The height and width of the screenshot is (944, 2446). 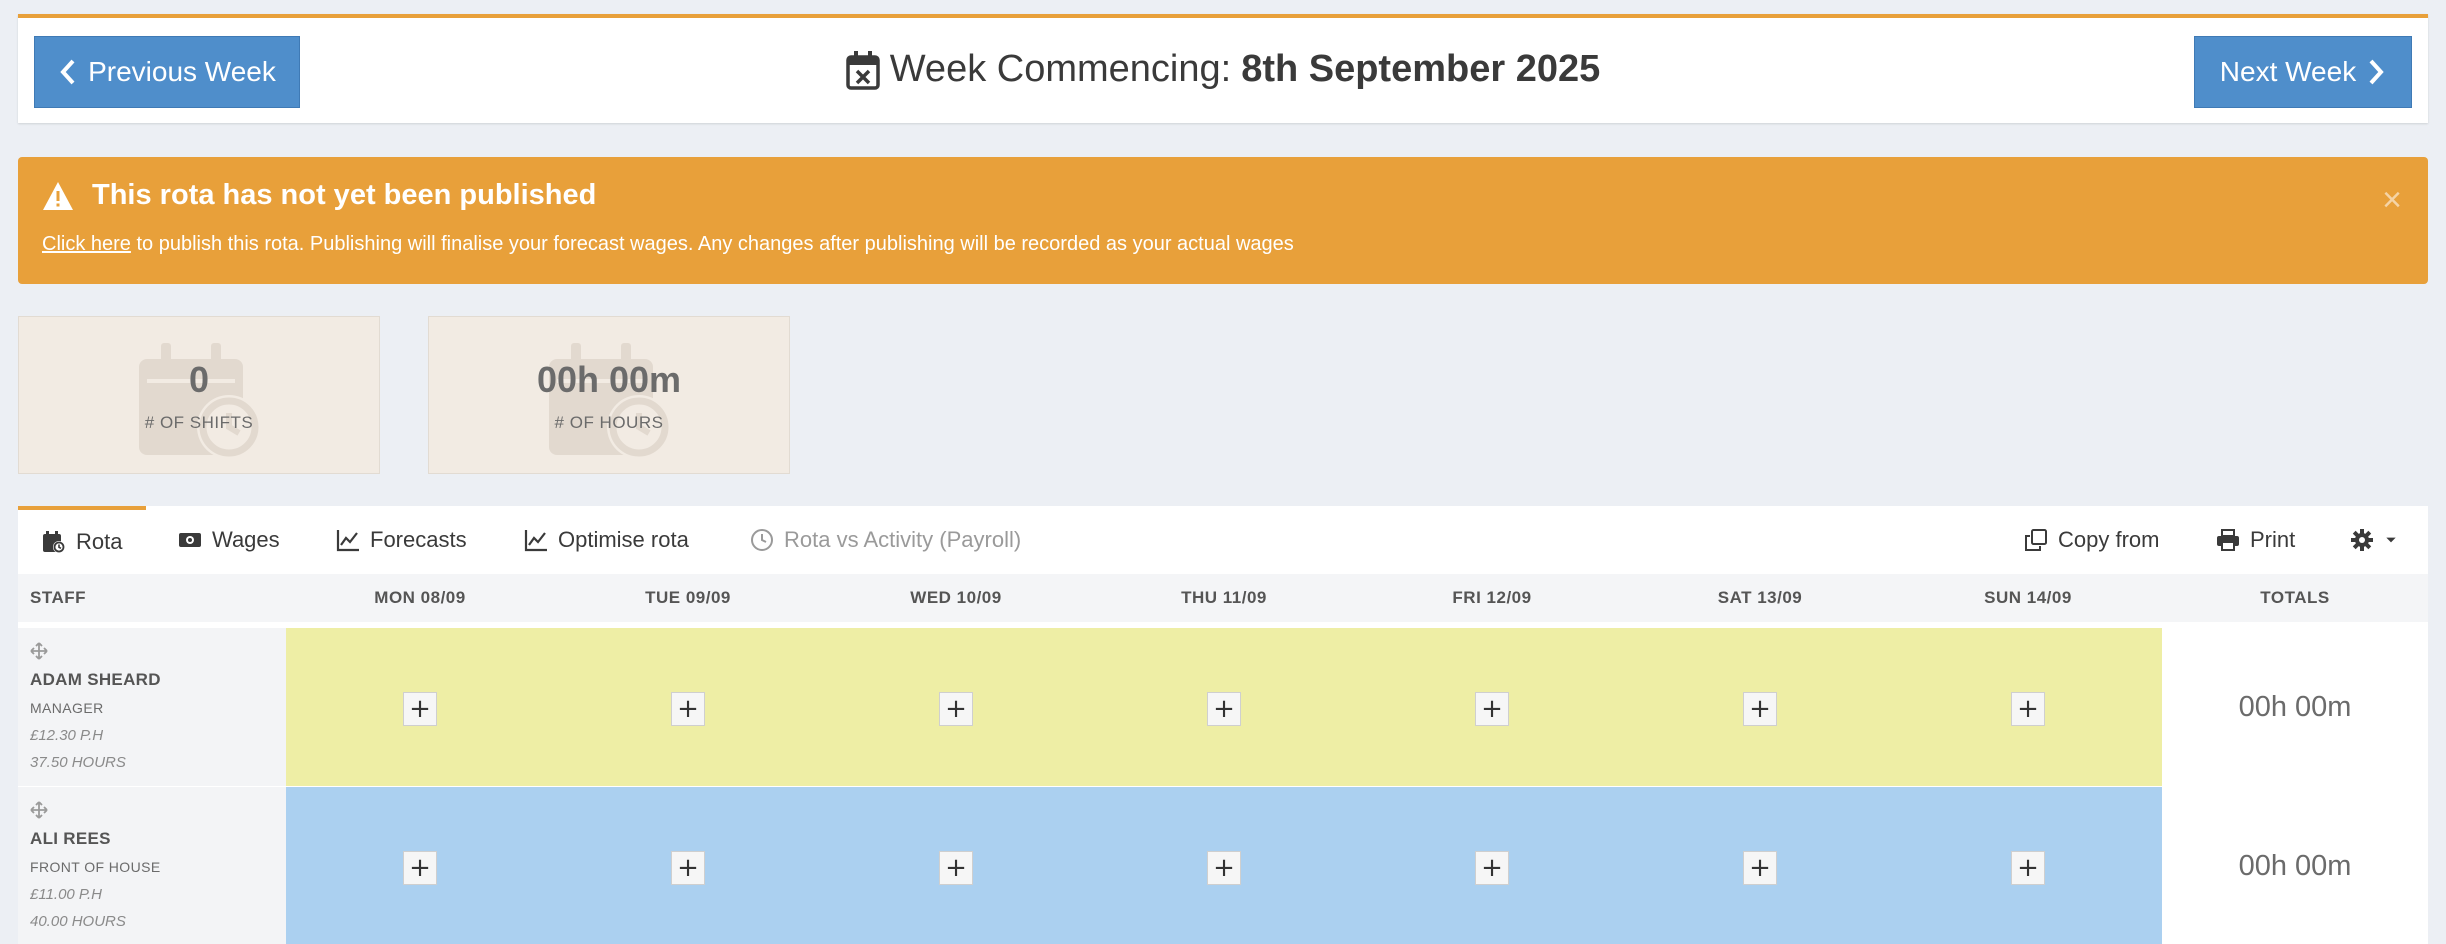 I want to click on gear-icon, so click(x=2362, y=540).